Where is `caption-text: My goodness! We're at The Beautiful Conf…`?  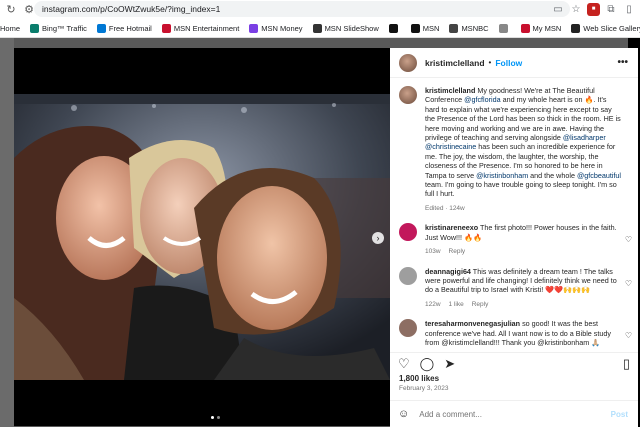 caption-text: My goodness! We're at The Beautiful Conf… is located at coordinates (523, 142).